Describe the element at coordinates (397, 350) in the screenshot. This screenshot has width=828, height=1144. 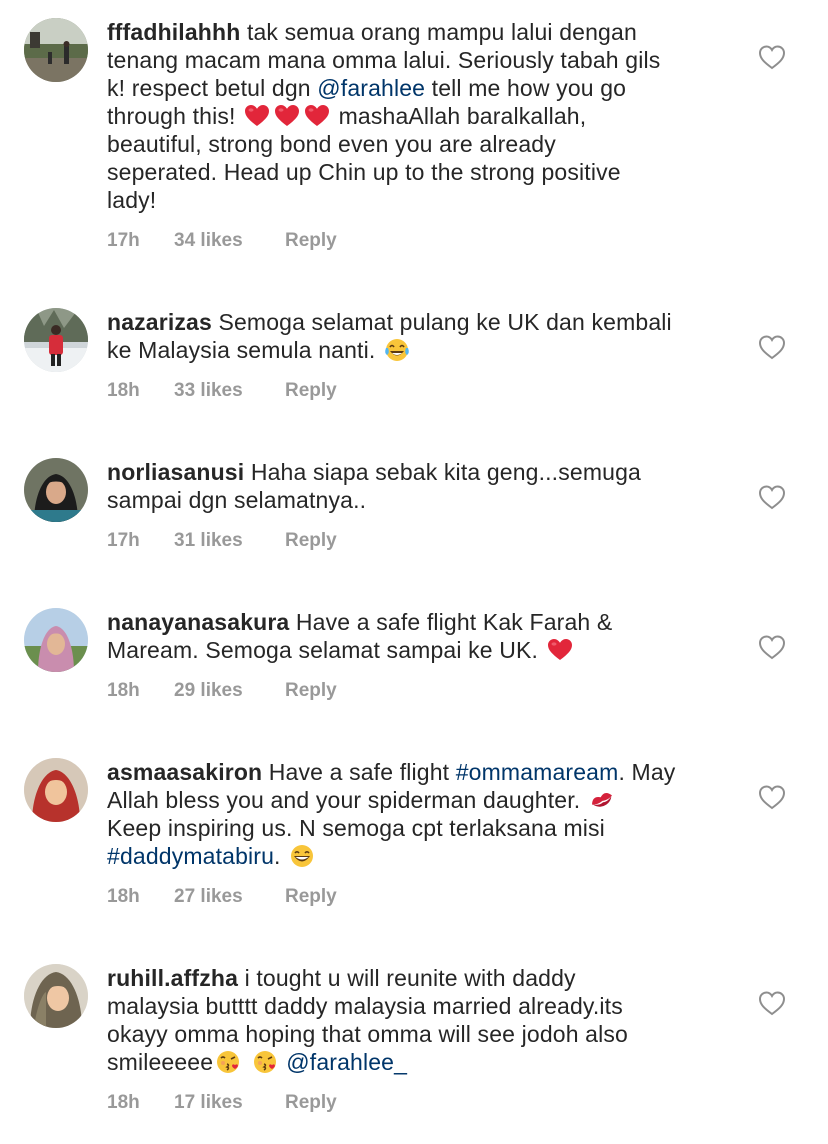
I see `tears-of-joy-emoji` at that location.